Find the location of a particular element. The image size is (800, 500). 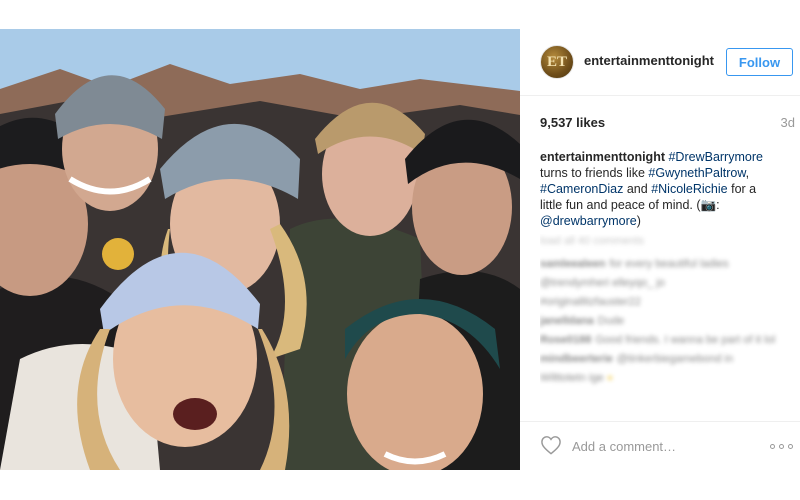

comment-text: Dude is located at coordinates (611, 321).